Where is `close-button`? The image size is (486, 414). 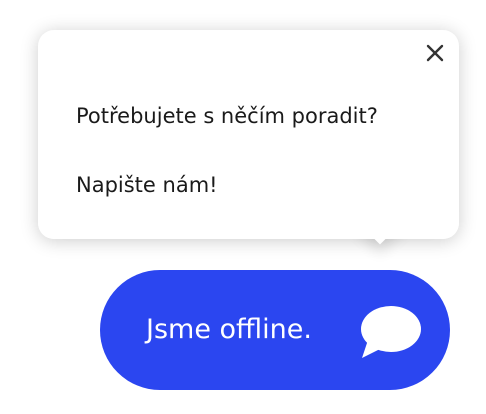
close-button is located at coordinates (435, 53).